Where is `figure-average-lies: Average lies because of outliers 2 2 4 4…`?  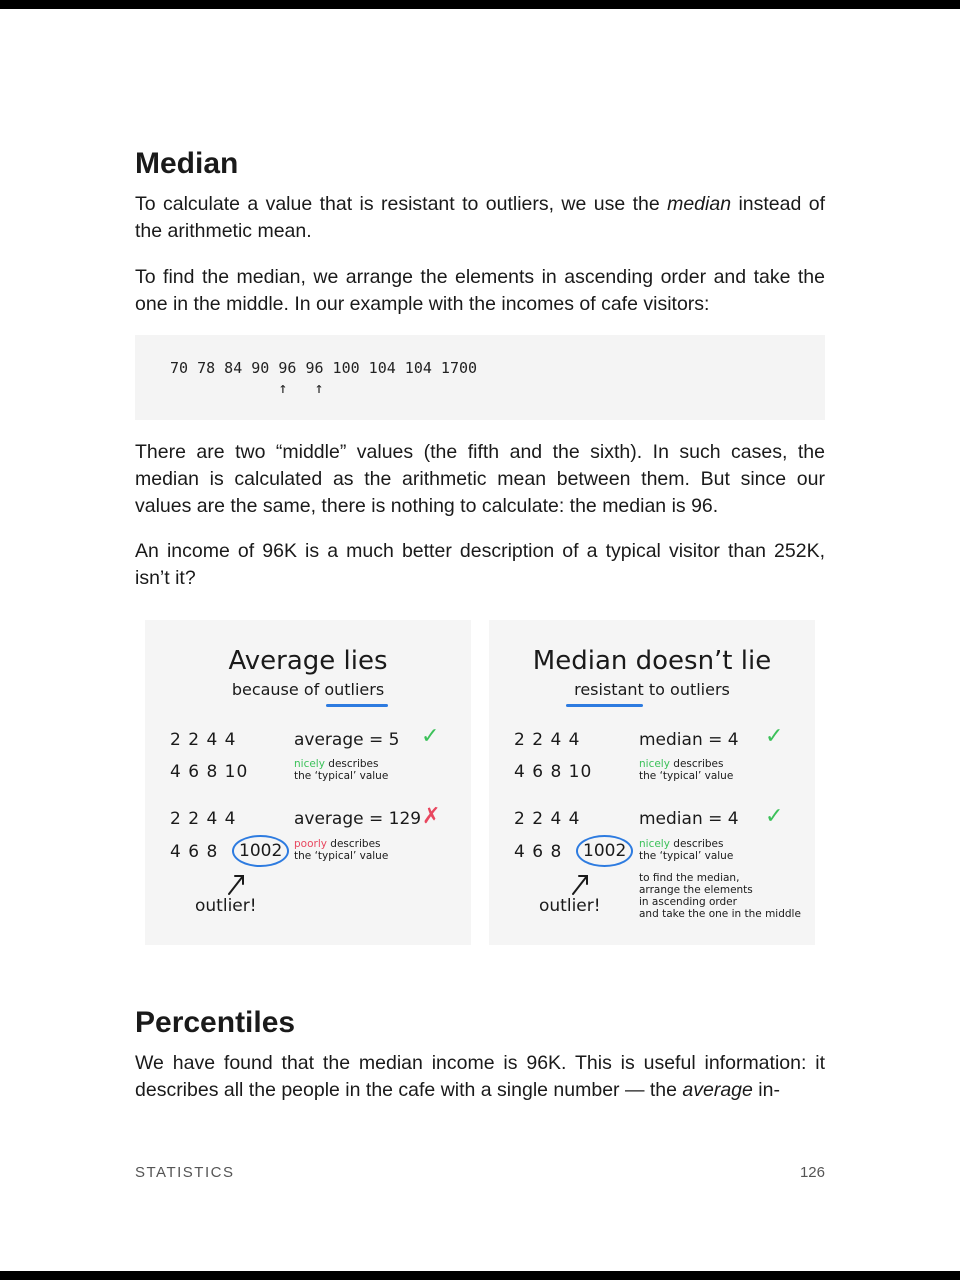
figure-average-lies: Average lies because of outliers 2 2 4 4… is located at coordinates (308, 782).